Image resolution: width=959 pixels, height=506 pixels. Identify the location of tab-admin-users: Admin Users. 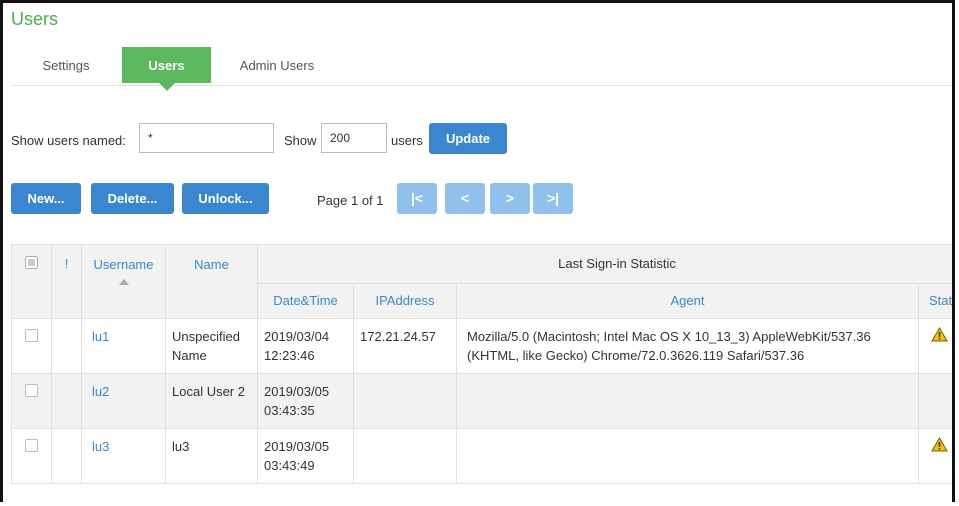
(277, 65).